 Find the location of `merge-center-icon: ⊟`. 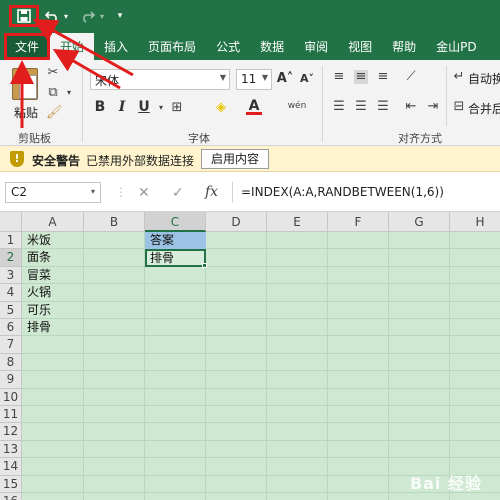

merge-center-icon: ⊟ is located at coordinates (459, 107).